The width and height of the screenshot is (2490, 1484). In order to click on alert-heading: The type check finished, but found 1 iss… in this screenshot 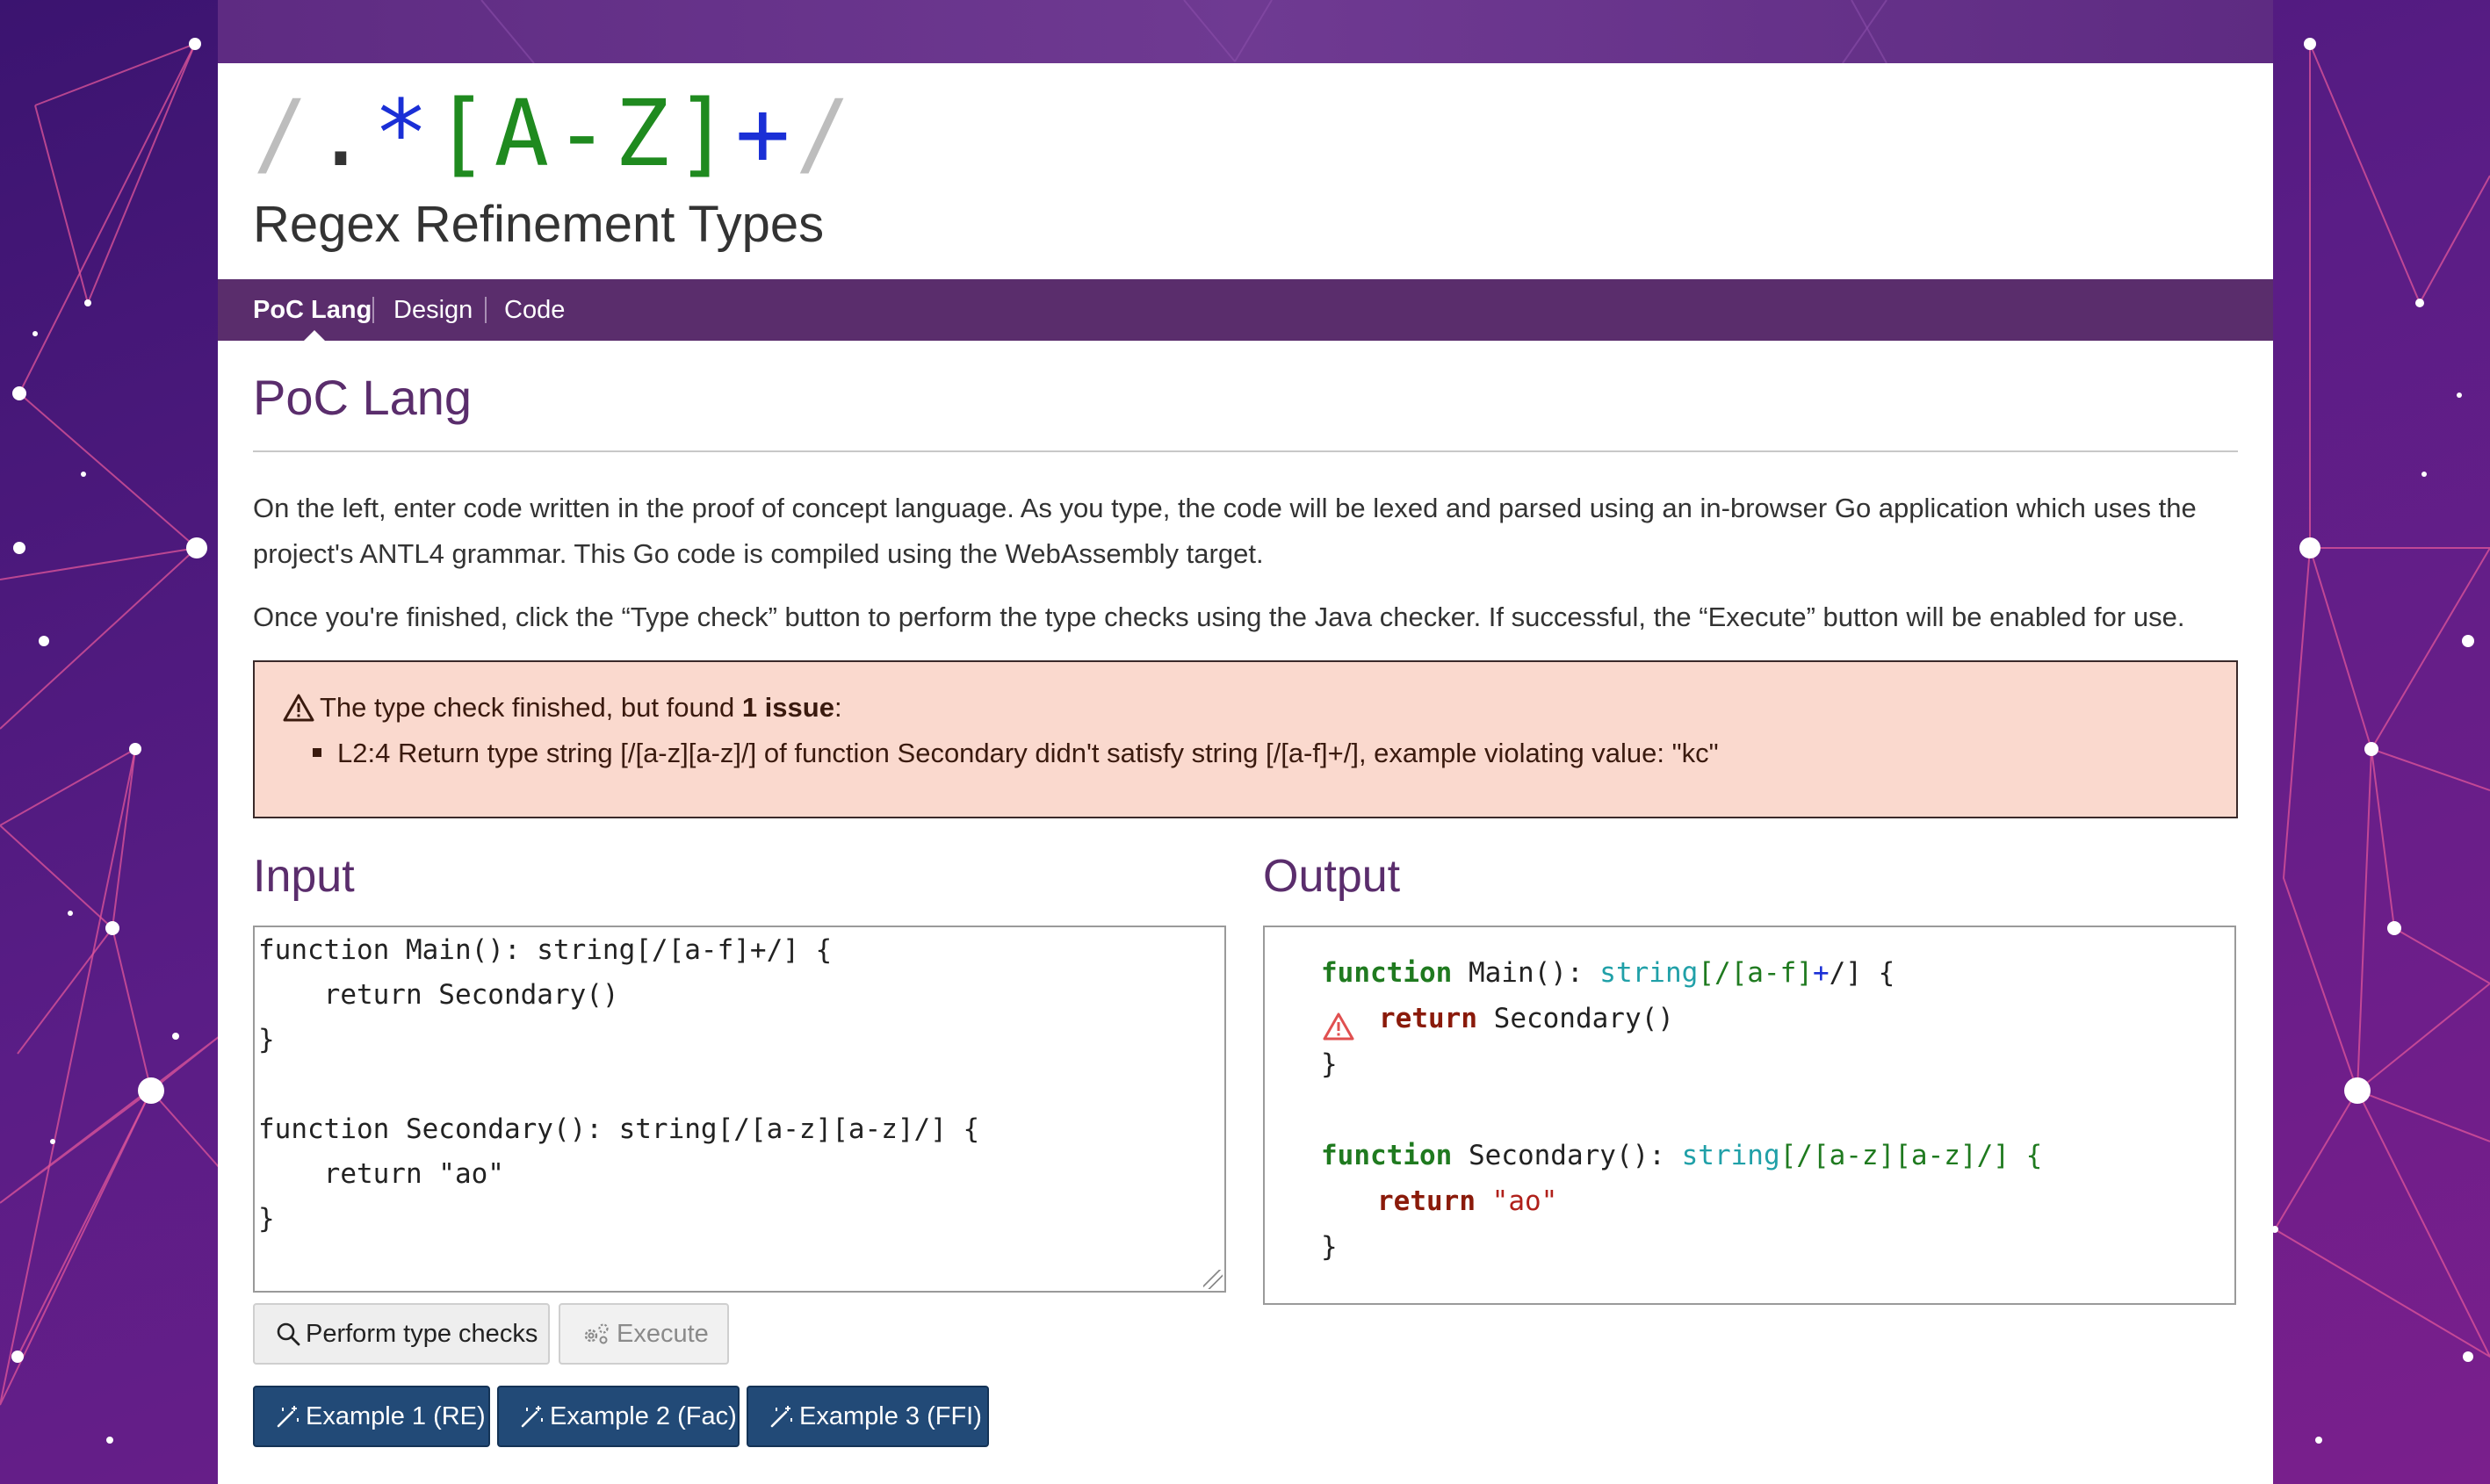, I will do `click(562, 708)`.